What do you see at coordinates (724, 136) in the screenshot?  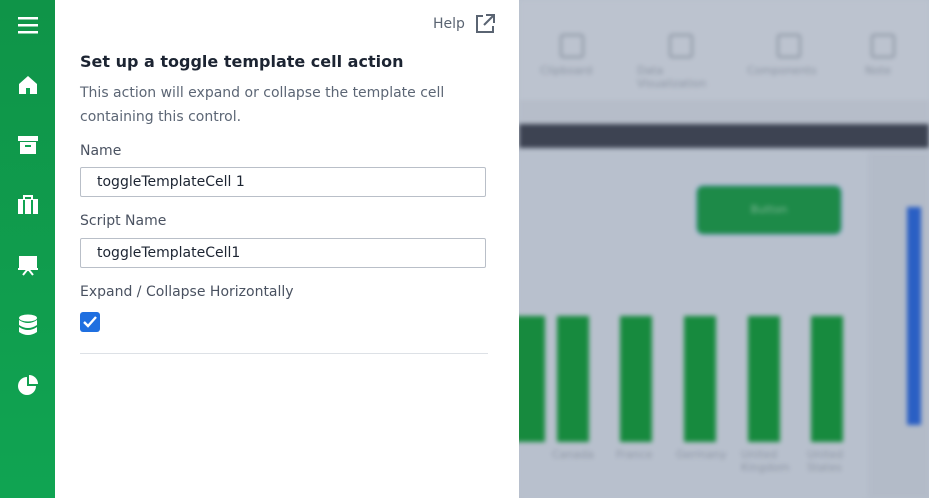 I see `background-header-strip` at bounding box center [724, 136].